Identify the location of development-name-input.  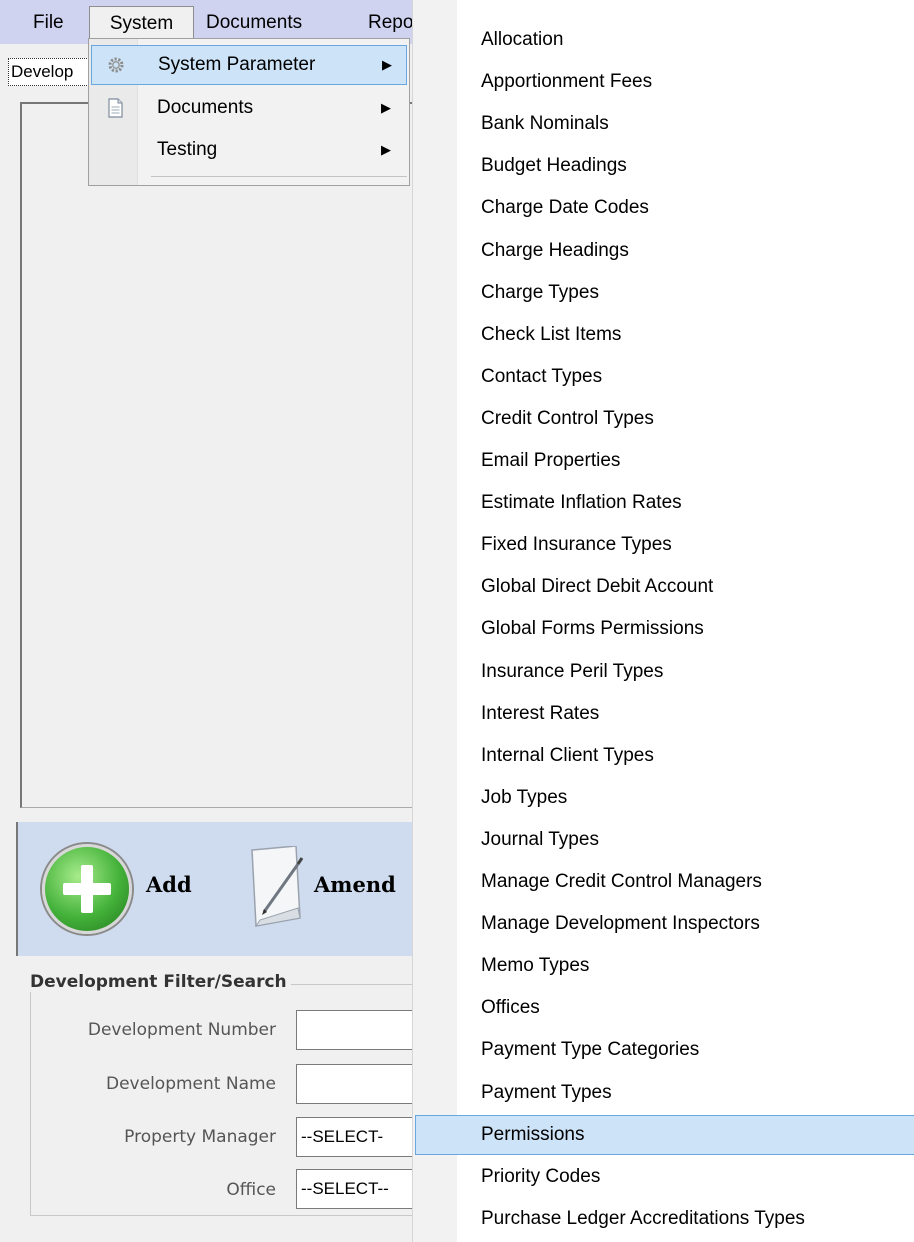
(358, 1084).